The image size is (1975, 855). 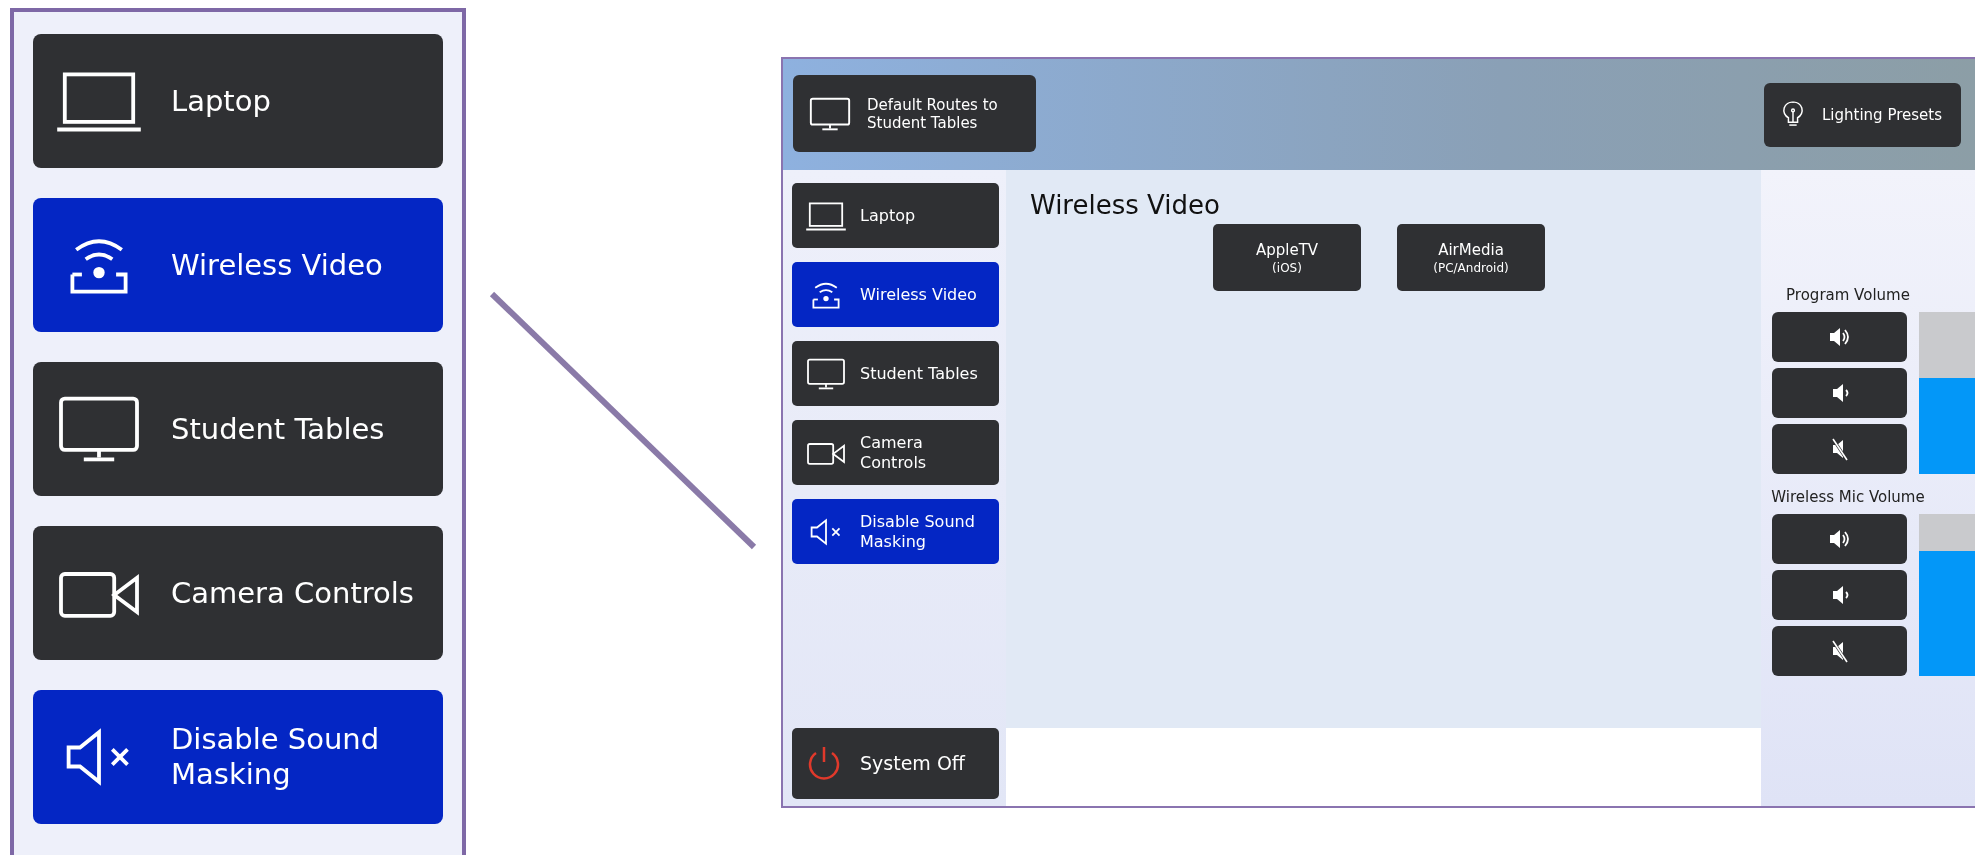 What do you see at coordinates (1848, 497) in the screenshot?
I see `volume-label: Wireless Mic Volume` at bounding box center [1848, 497].